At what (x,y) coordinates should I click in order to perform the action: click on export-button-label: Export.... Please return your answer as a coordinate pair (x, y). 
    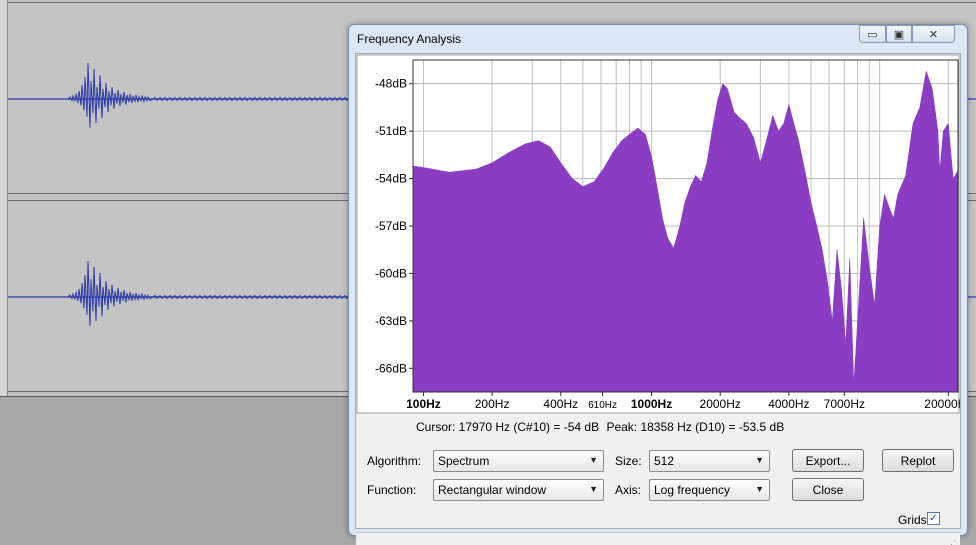
    Looking at the image, I should click on (828, 460).